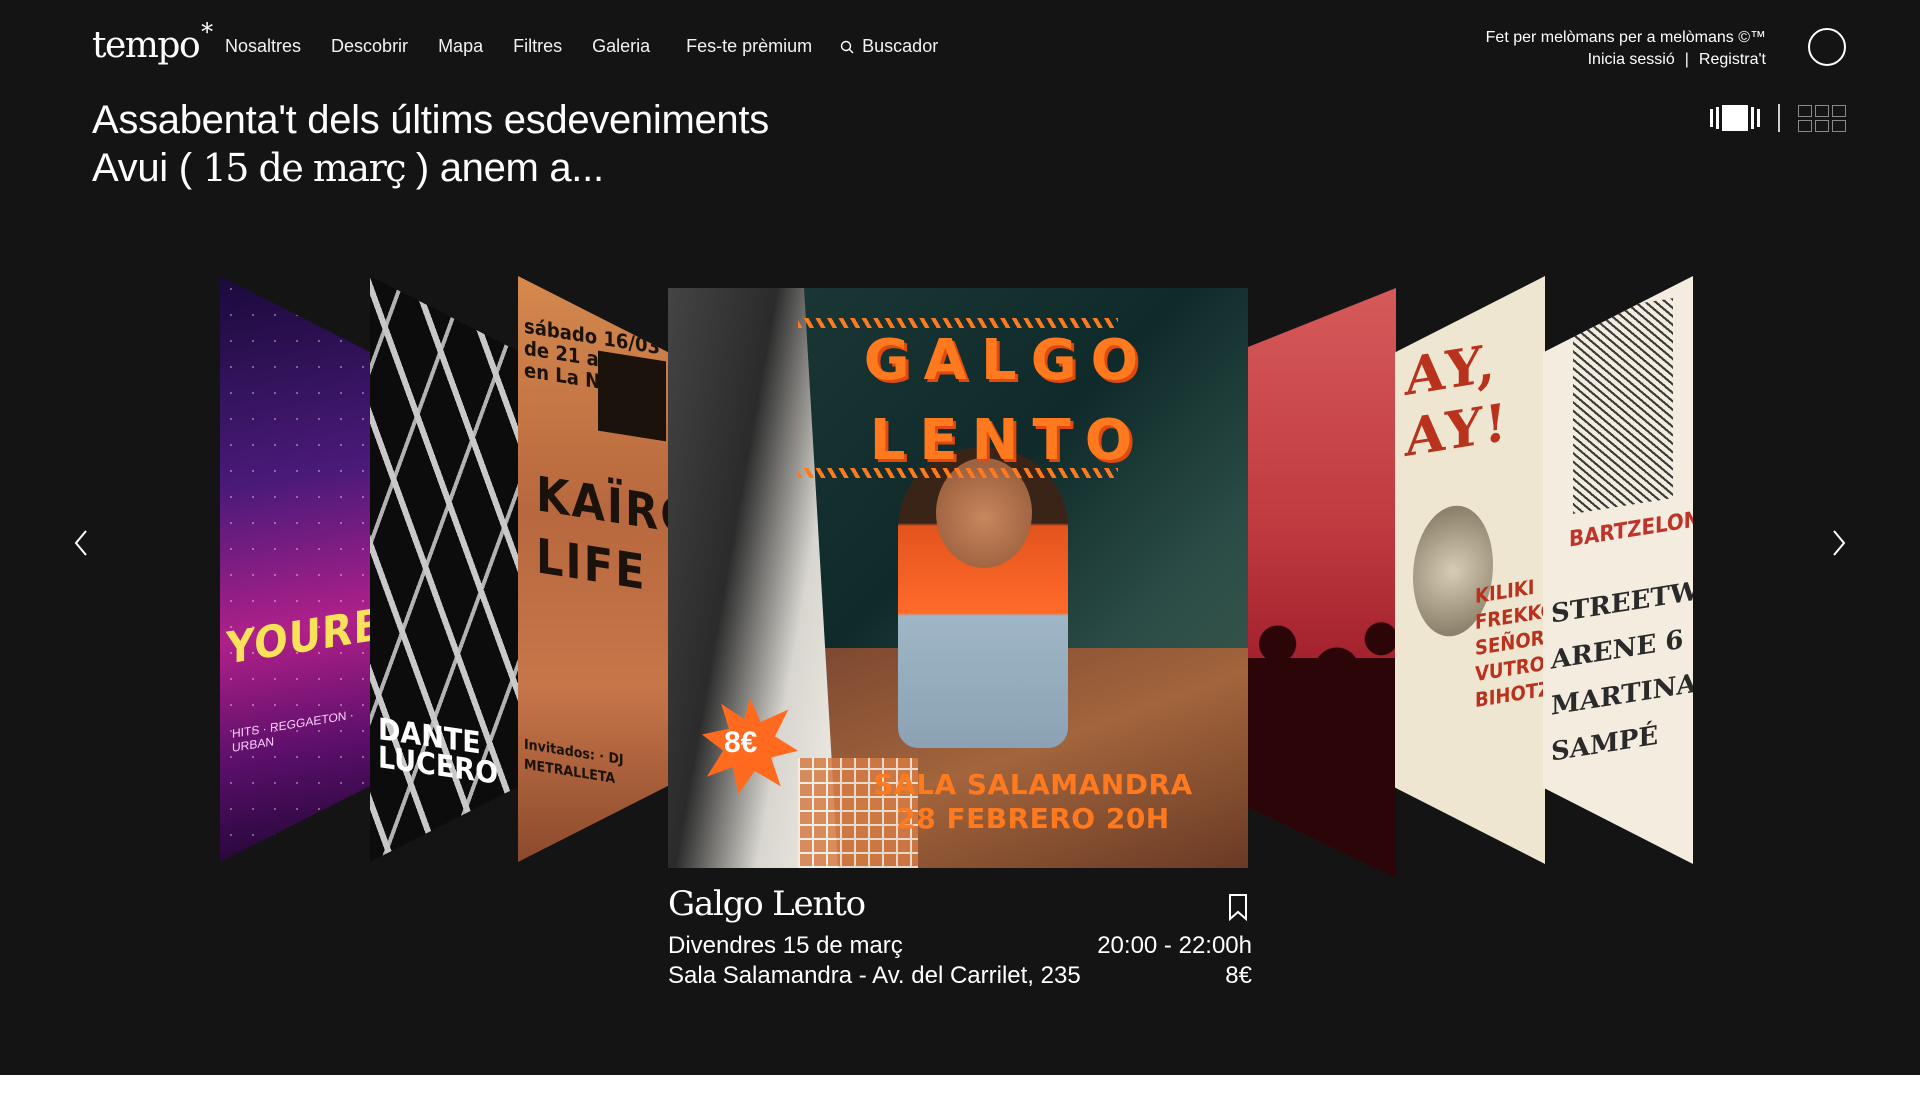 The height and width of the screenshot is (1094, 1920). What do you see at coordinates (1322, 748) in the screenshot?
I see `poster-crowd` at bounding box center [1322, 748].